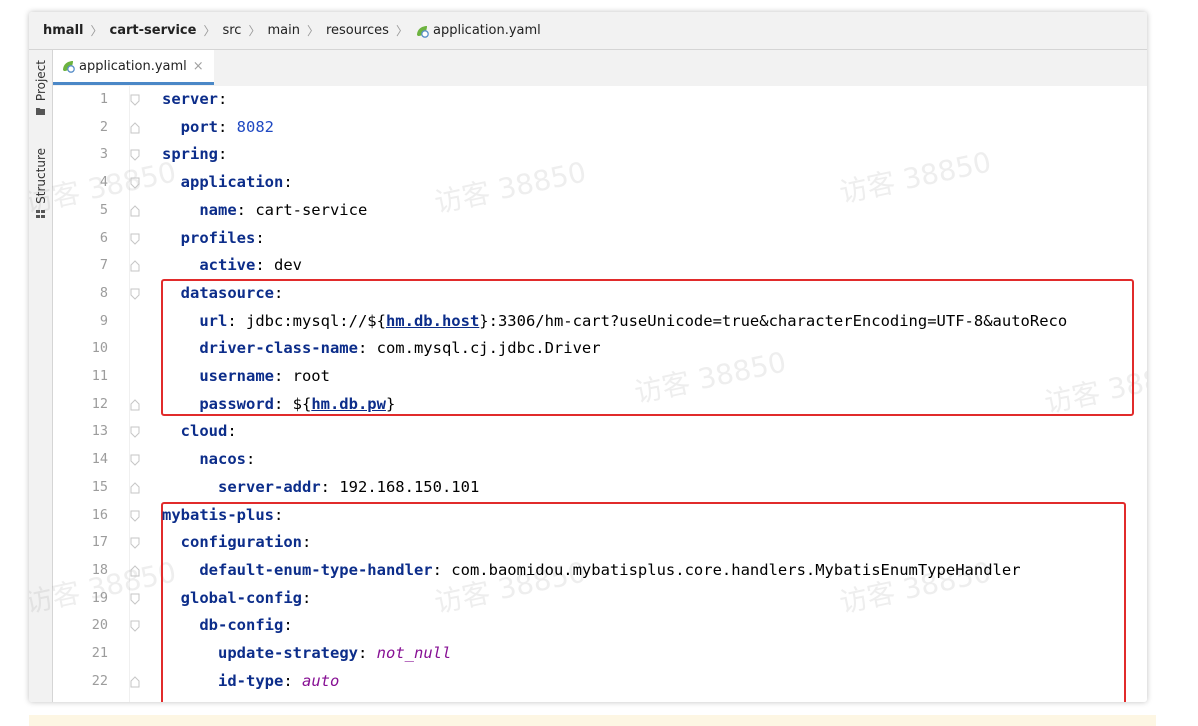 The height and width of the screenshot is (726, 1198). What do you see at coordinates (600, 682) in the screenshot?
I see `code-line: 22 id-type: auto` at bounding box center [600, 682].